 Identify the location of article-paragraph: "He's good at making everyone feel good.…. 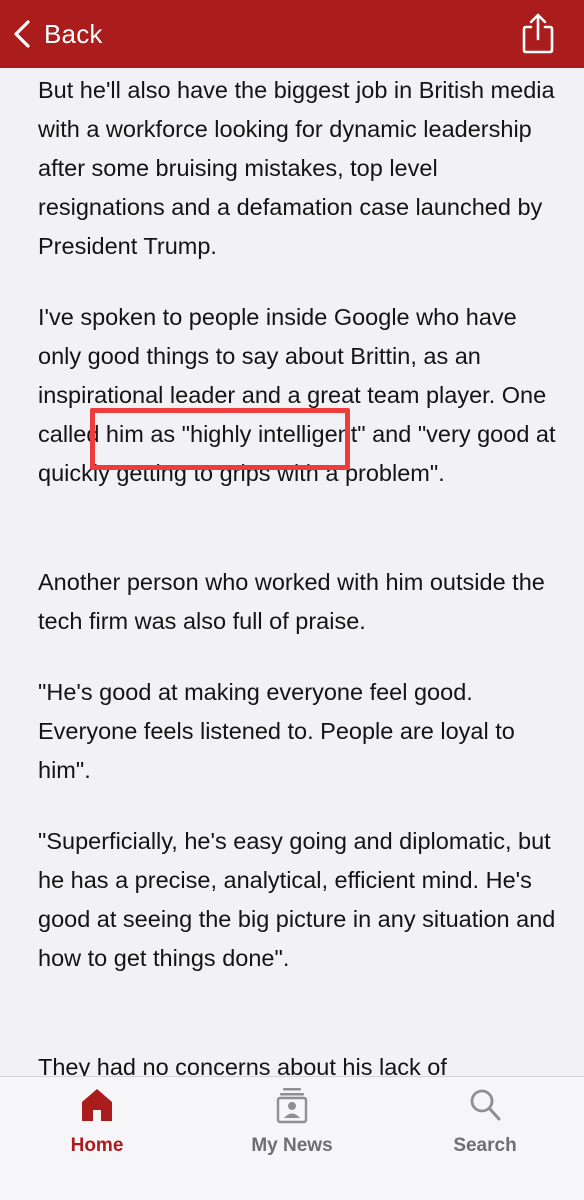
(276, 731).